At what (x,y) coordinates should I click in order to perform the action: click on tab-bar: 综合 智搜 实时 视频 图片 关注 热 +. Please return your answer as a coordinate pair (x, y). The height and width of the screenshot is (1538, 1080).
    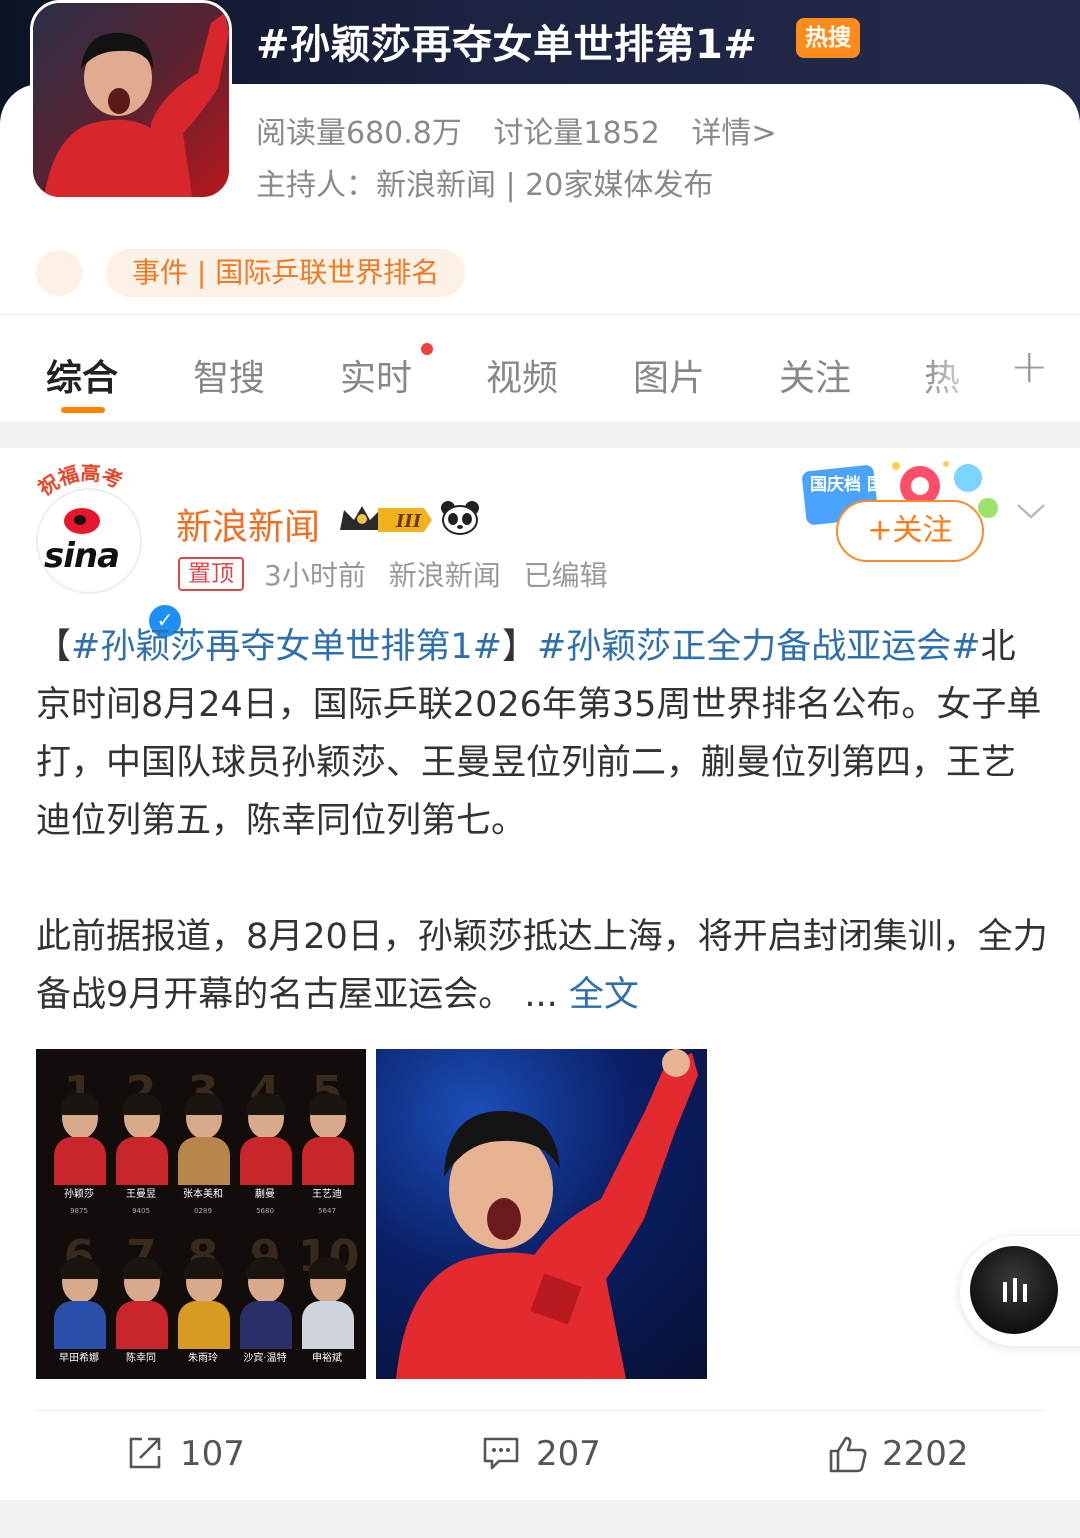
    Looking at the image, I should click on (540, 367).